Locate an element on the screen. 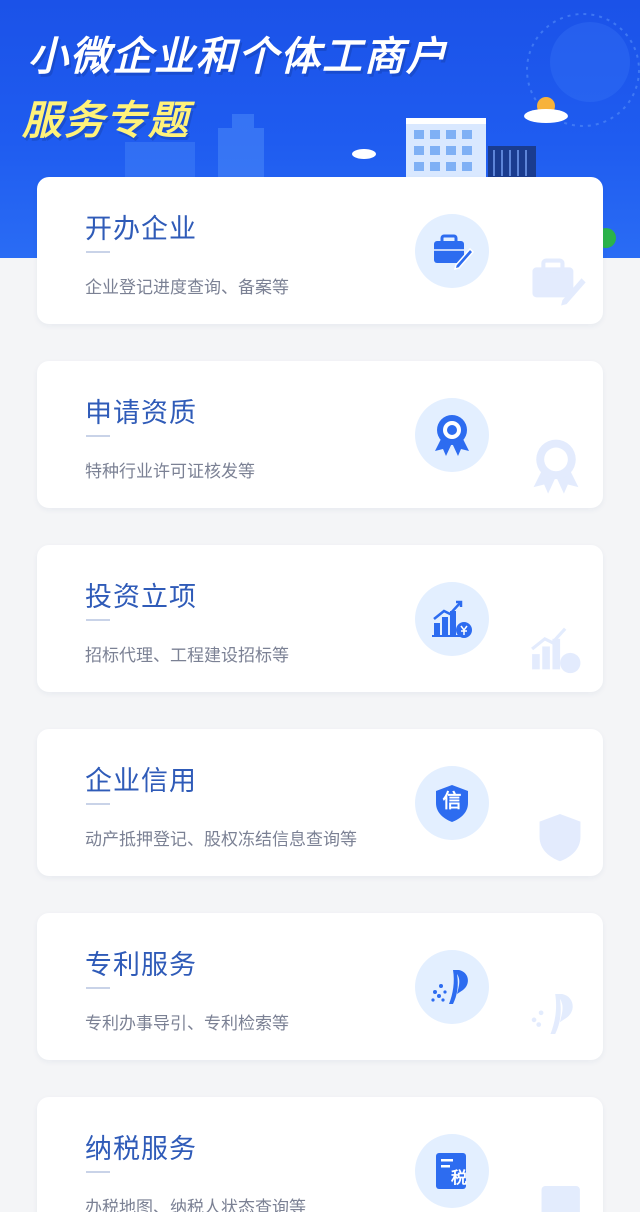 The image size is (640, 1212). card-description: 招标代理、工程建设招标等 is located at coordinates (187, 656).